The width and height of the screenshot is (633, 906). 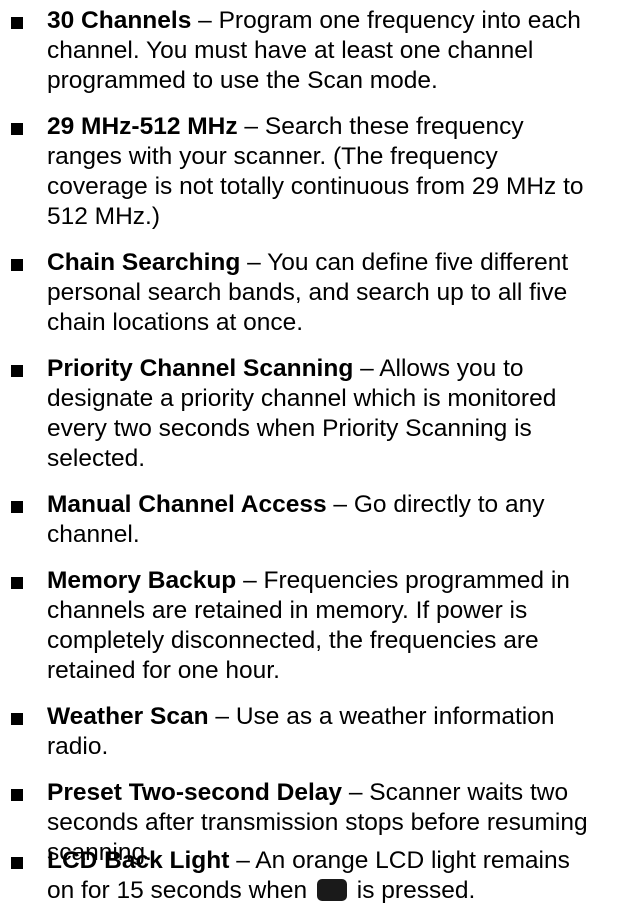 I want to click on feature-description: Allows you to, so click(x=451, y=368).